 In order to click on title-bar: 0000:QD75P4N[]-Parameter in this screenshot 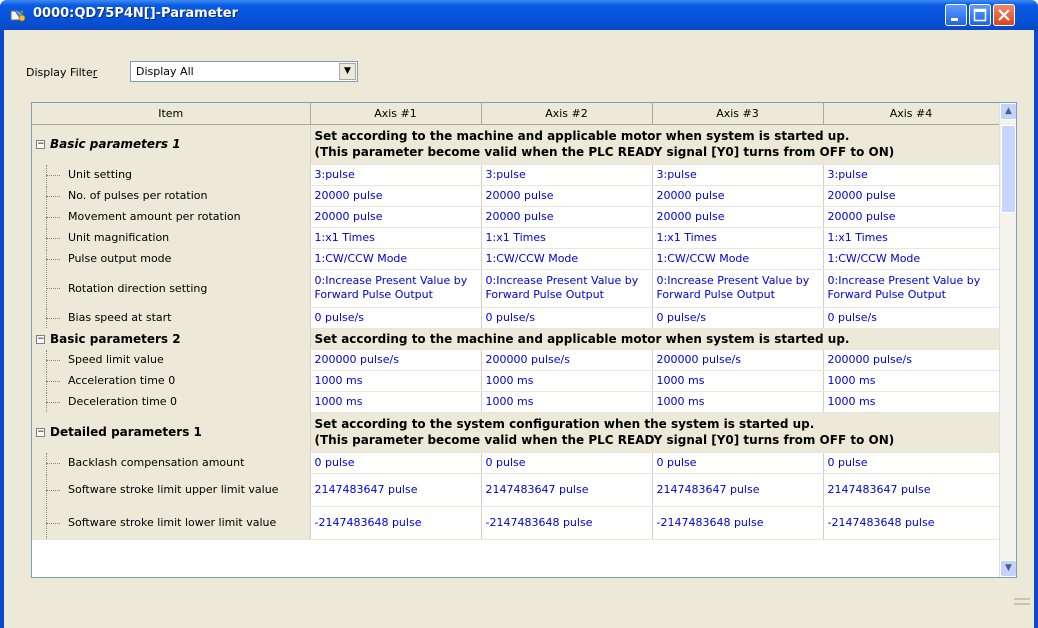, I will do `click(519, 15)`.